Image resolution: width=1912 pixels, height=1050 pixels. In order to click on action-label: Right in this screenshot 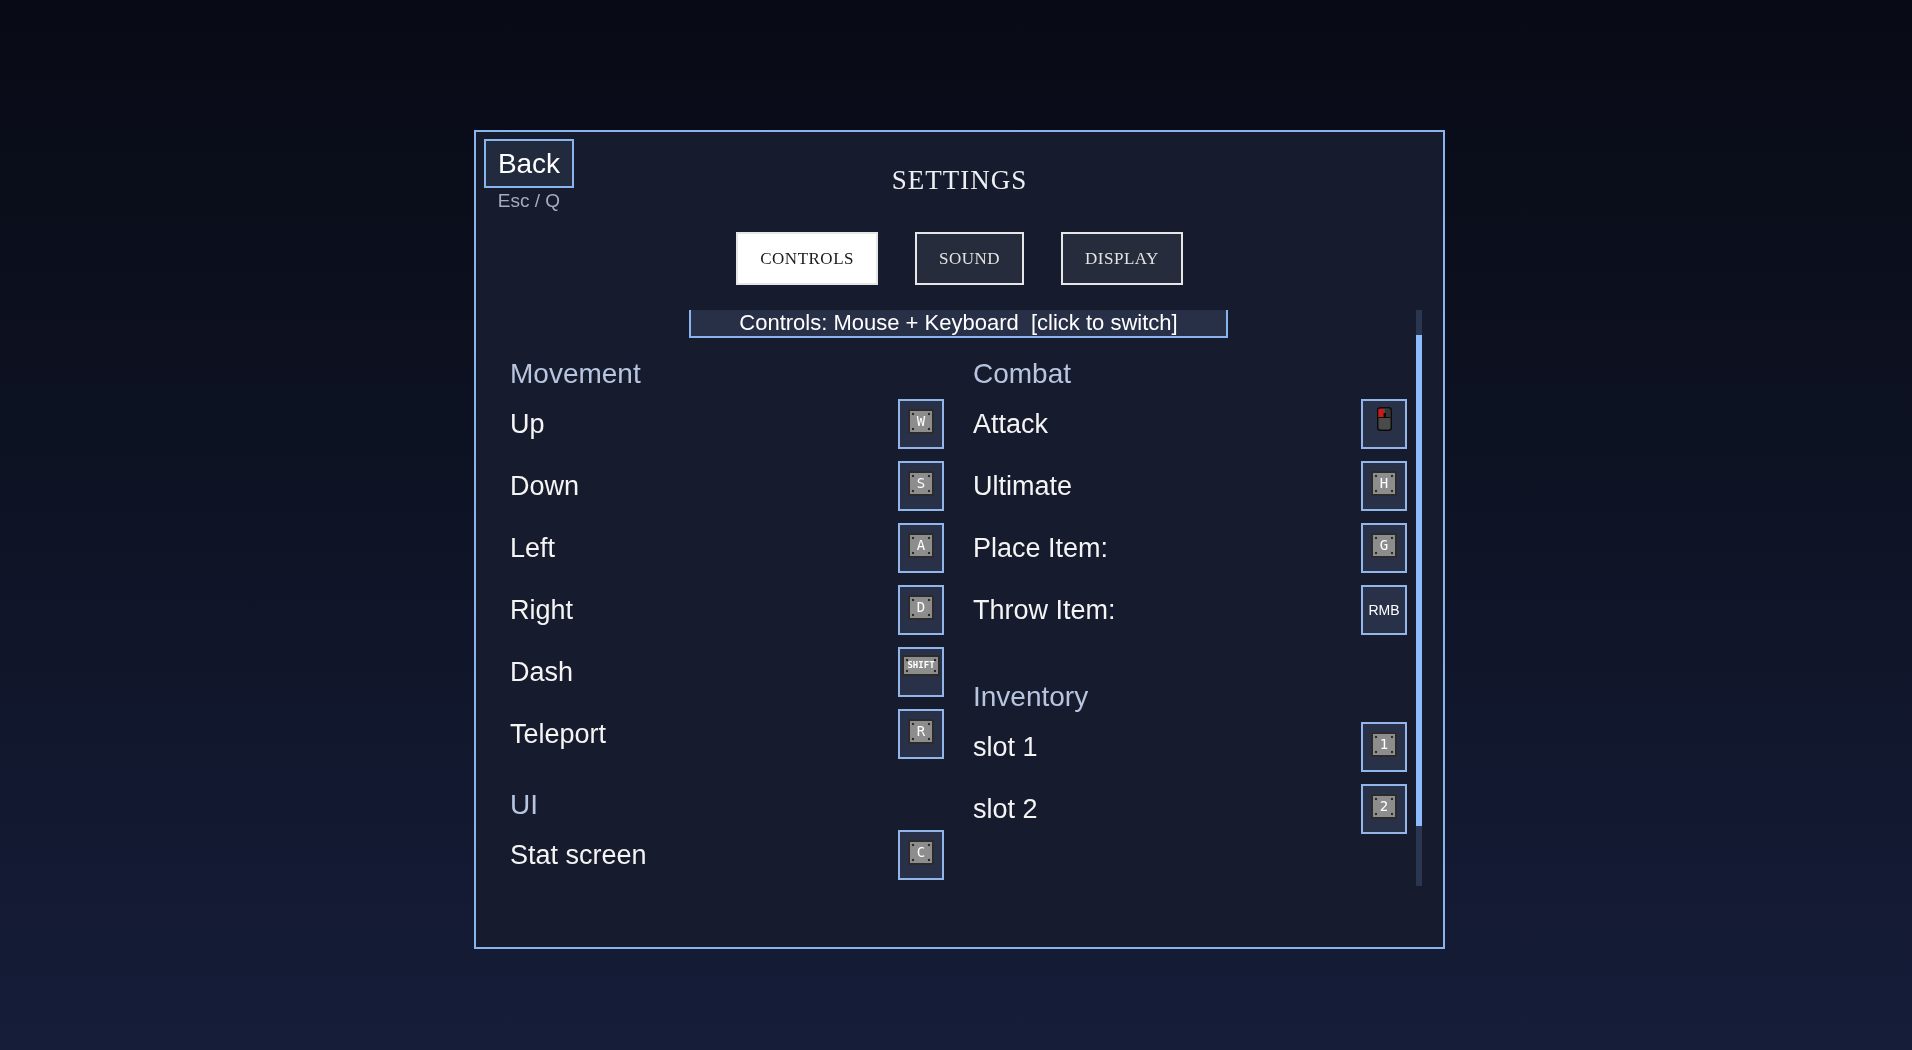, I will do `click(542, 610)`.